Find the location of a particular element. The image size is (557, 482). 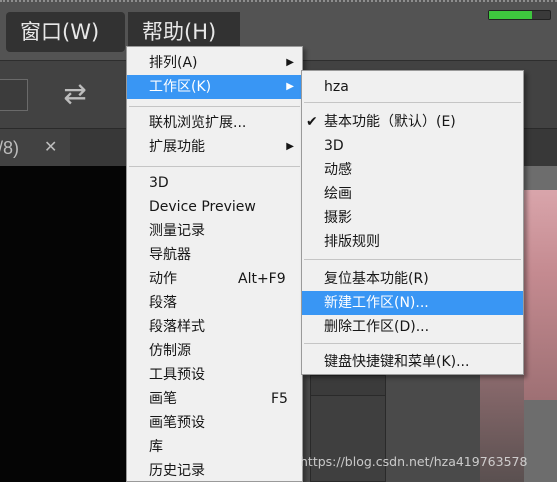

menu-item-label: 动感 is located at coordinates (338, 170).